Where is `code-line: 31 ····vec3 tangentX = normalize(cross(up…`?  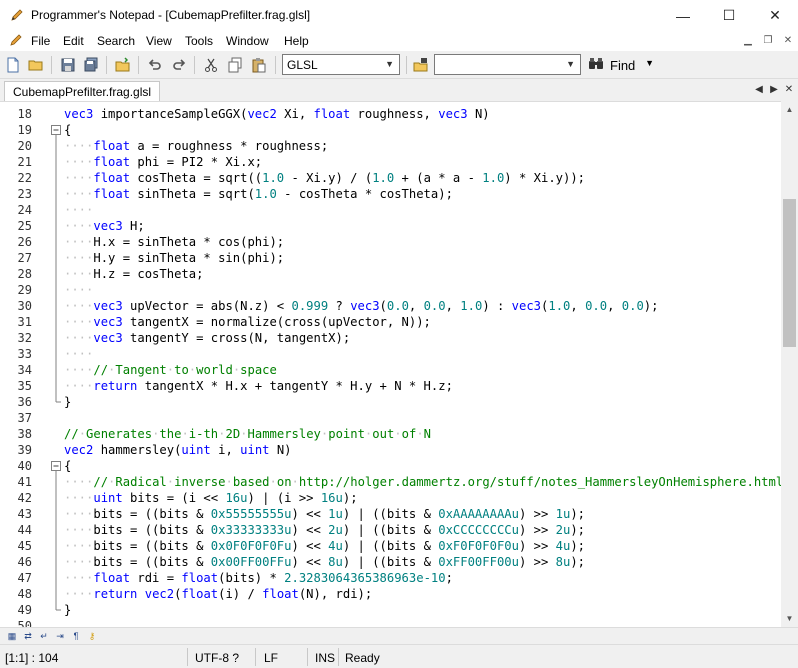
code-line: 31 ····vec3 tangentX = normalize(cross(up… is located at coordinates (399, 322).